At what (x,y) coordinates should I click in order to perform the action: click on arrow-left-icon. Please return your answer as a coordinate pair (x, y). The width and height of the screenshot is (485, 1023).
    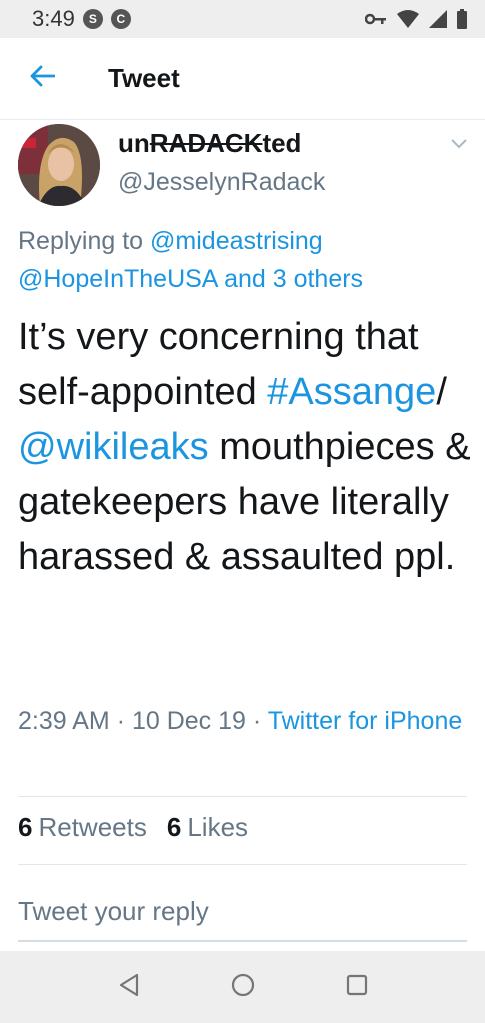
    Looking at the image, I should click on (42, 78).